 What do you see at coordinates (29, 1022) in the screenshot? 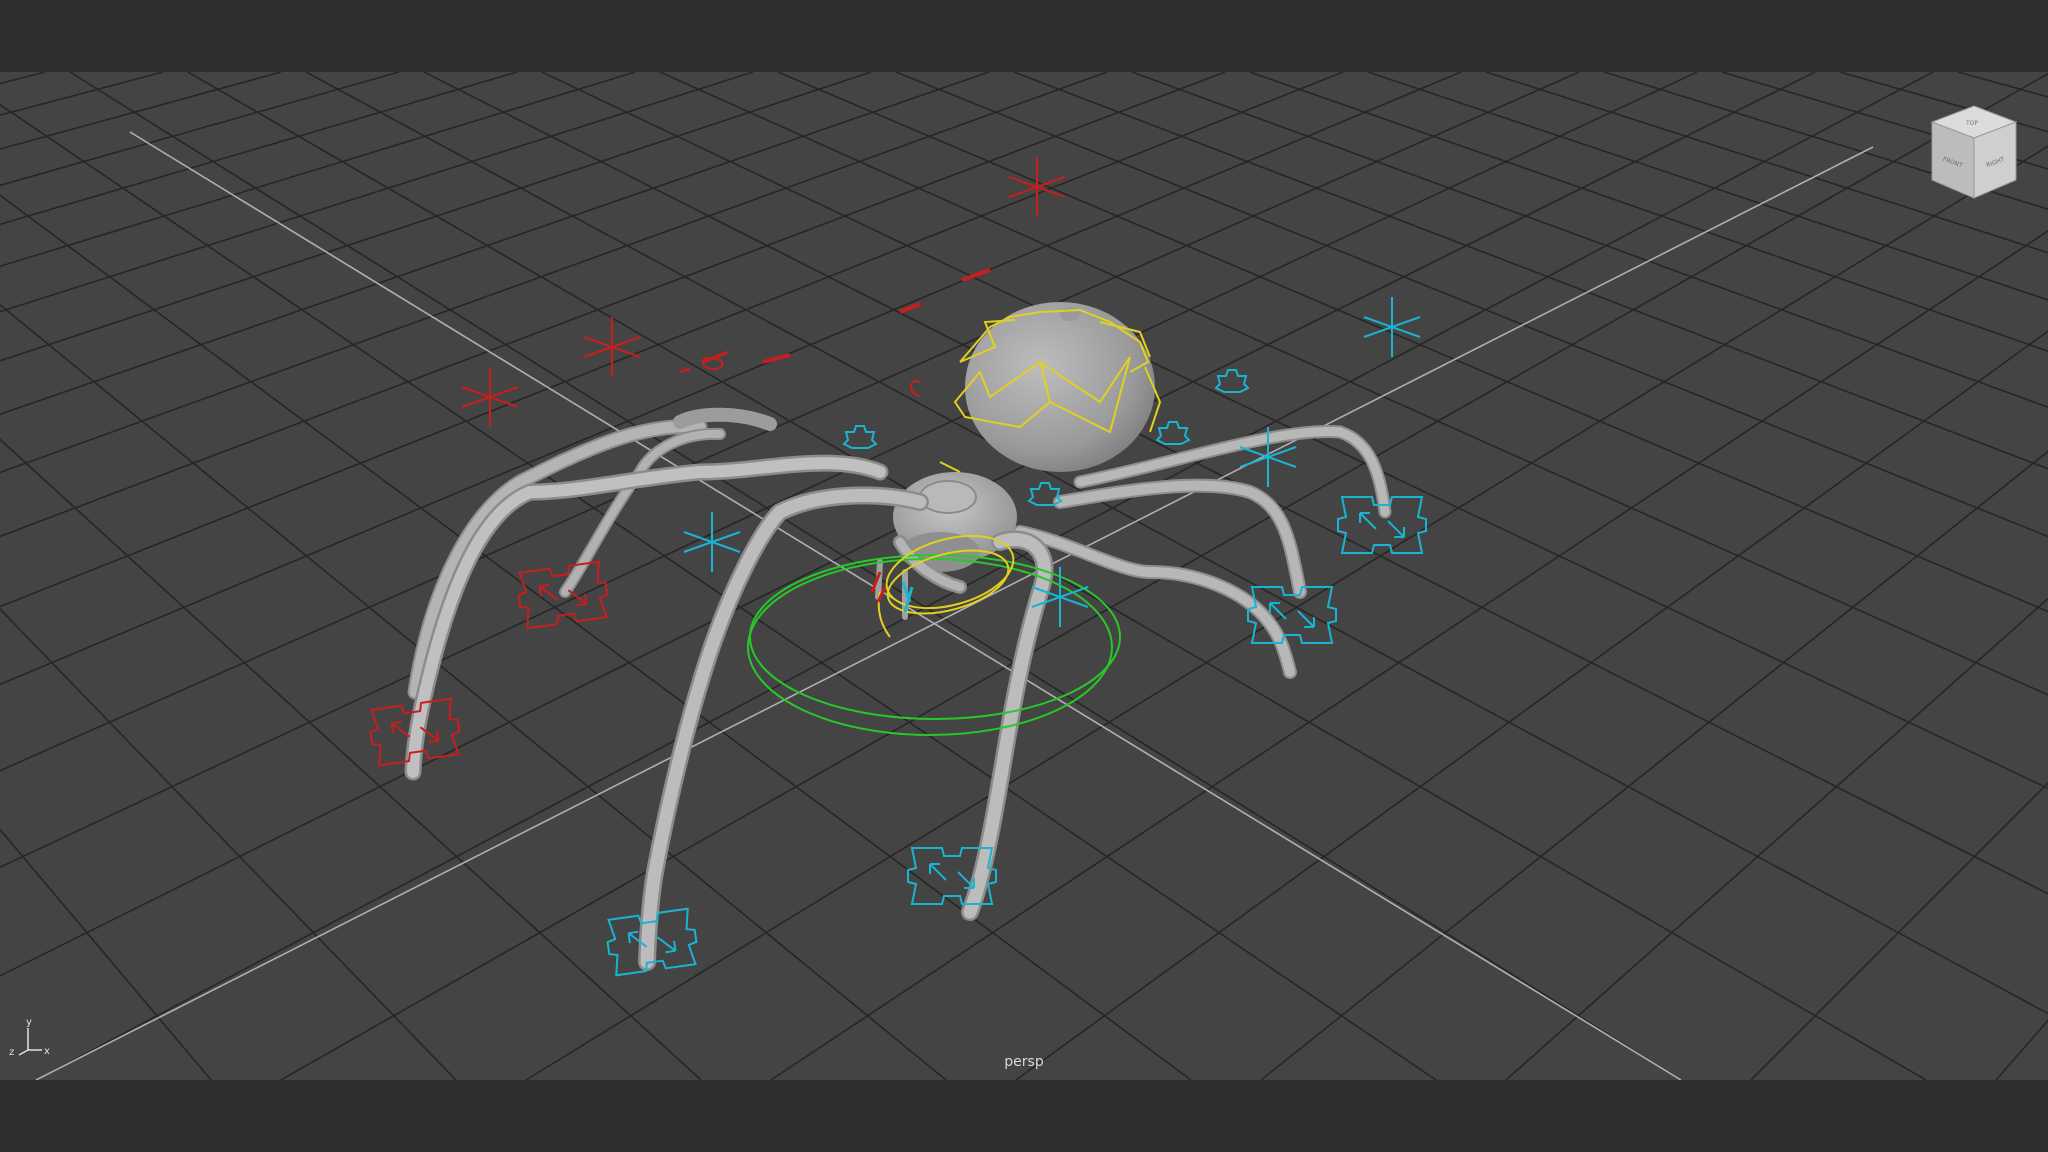
I see `axis-y-label: y` at bounding box center [29, 1022].